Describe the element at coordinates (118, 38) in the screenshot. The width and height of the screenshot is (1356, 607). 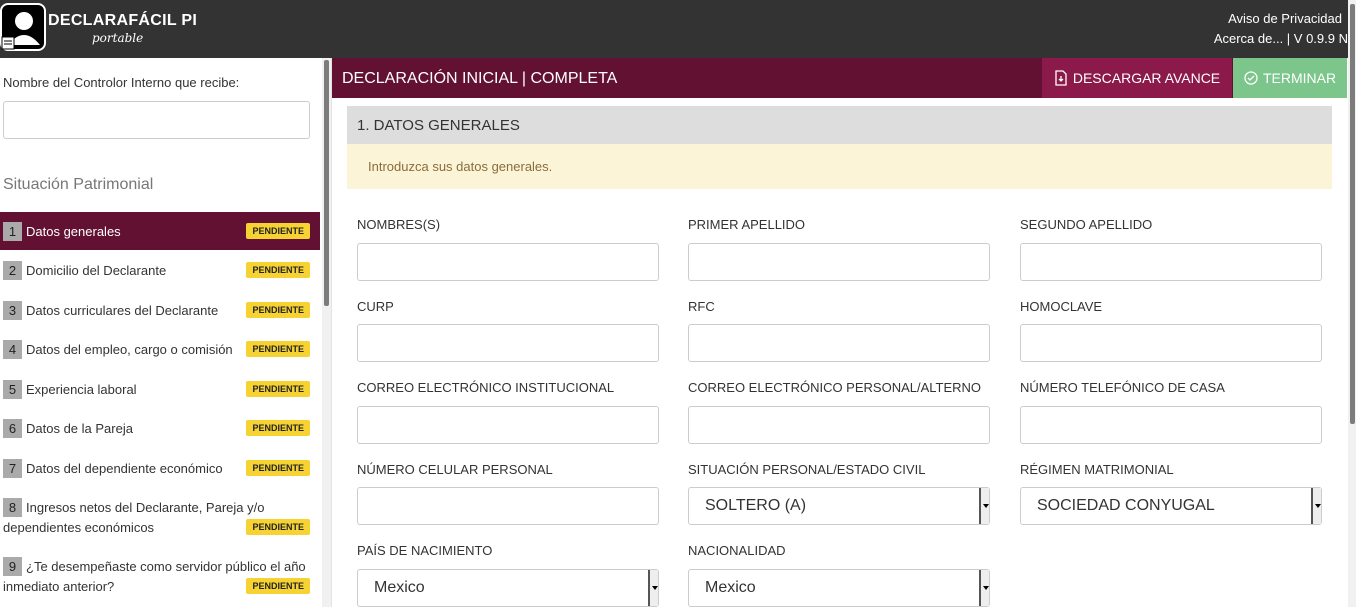
I see `app-subtitle: portable` at that location.